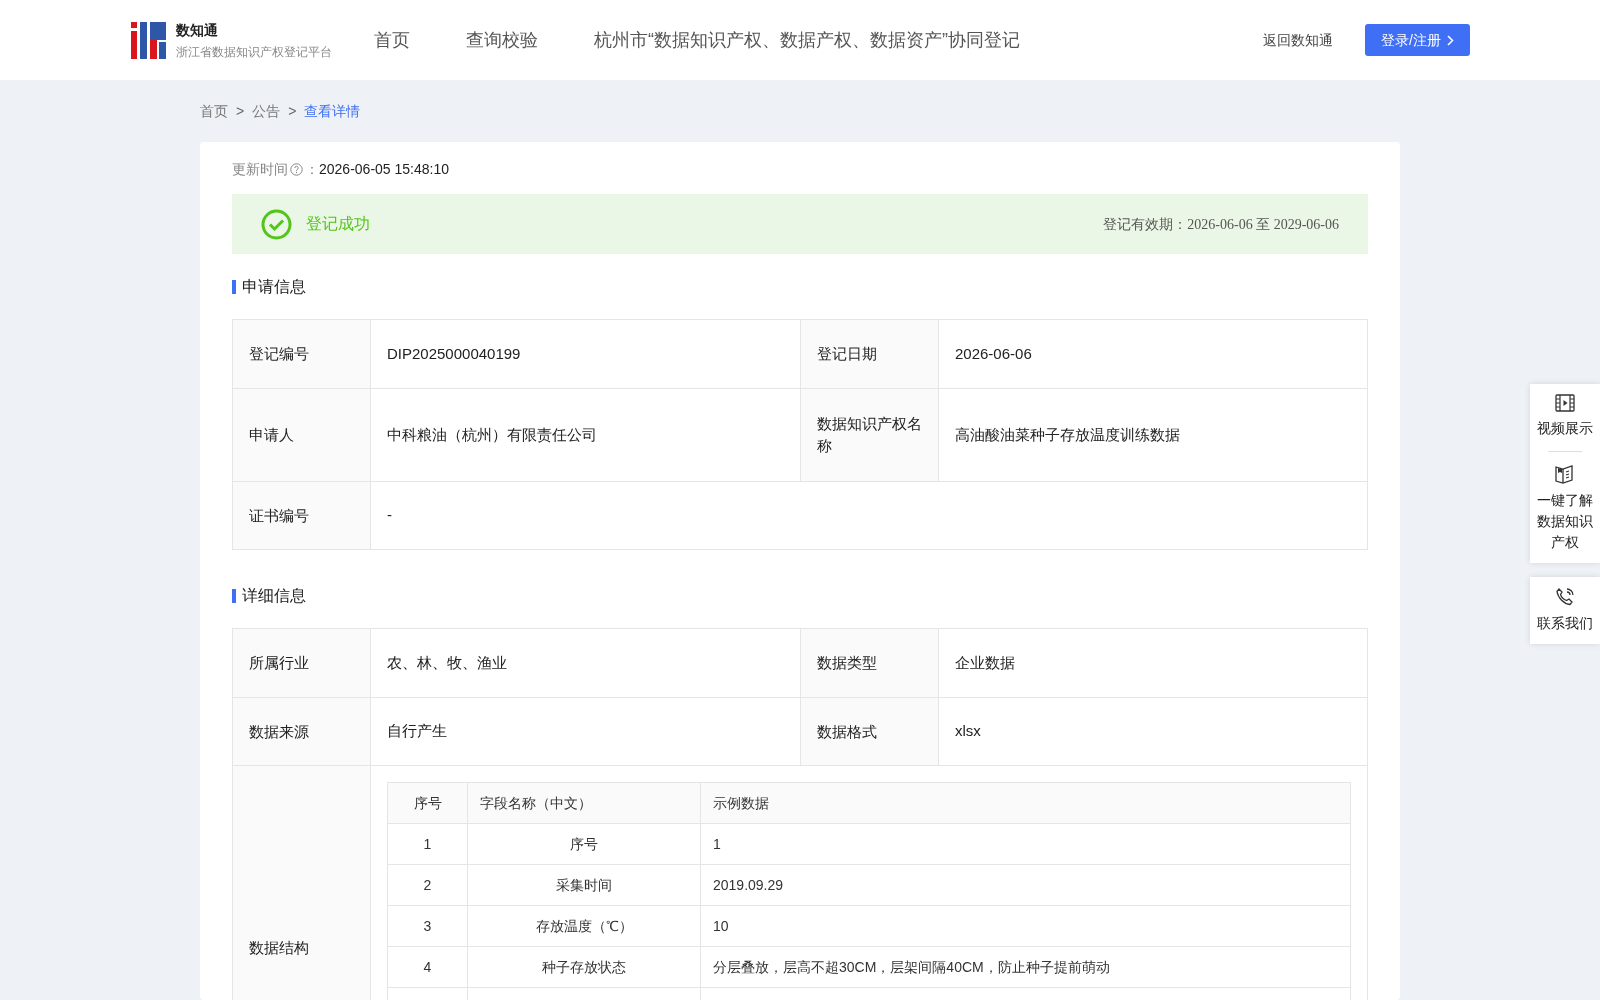 This screenshot has height=1000, width=1600. What do you see at coordinates (302, 883) in the screenshot?
I see `field-label: 数据结构` at bounding box center [302, 883].